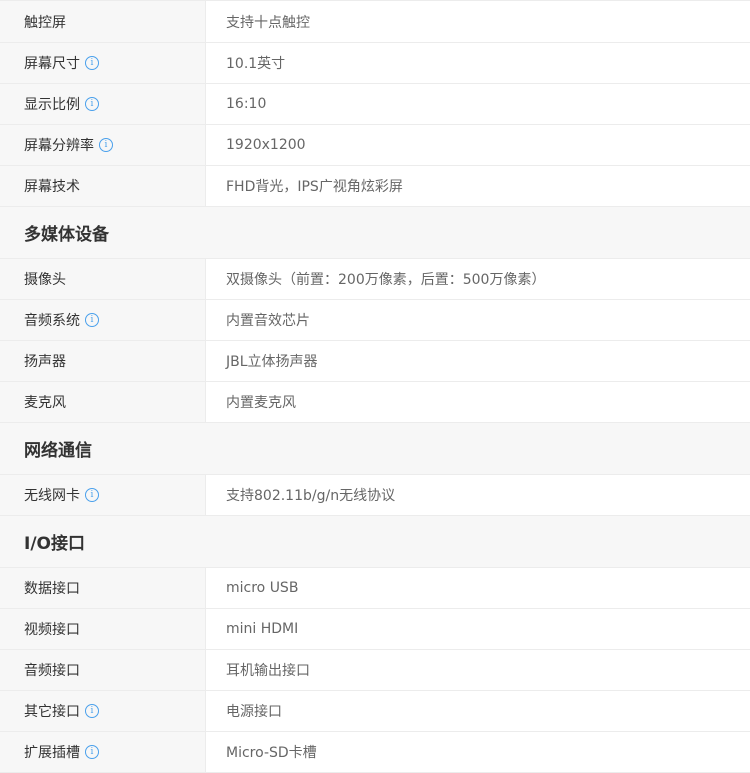 Image resolution: width=750 pixels, height=773 pixels. I want to click on section-title-network: 网络通信, so click(375, 449).